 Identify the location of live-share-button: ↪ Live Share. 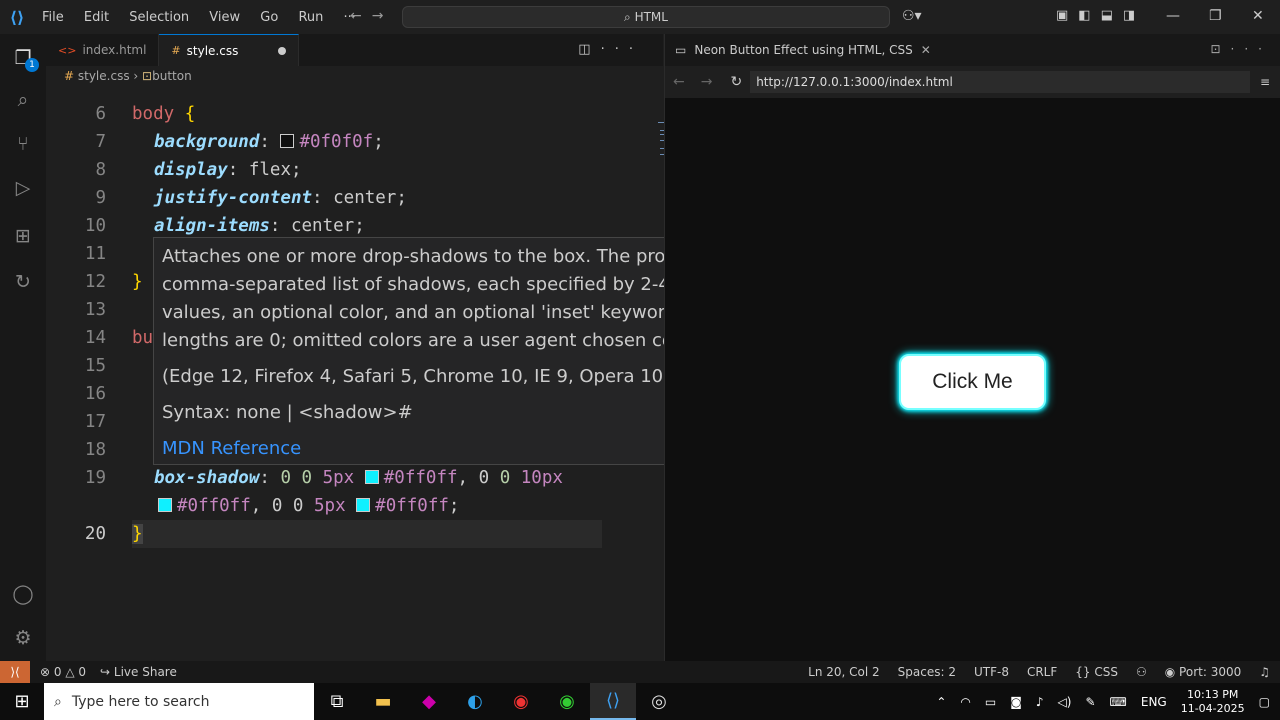
(138, 672).